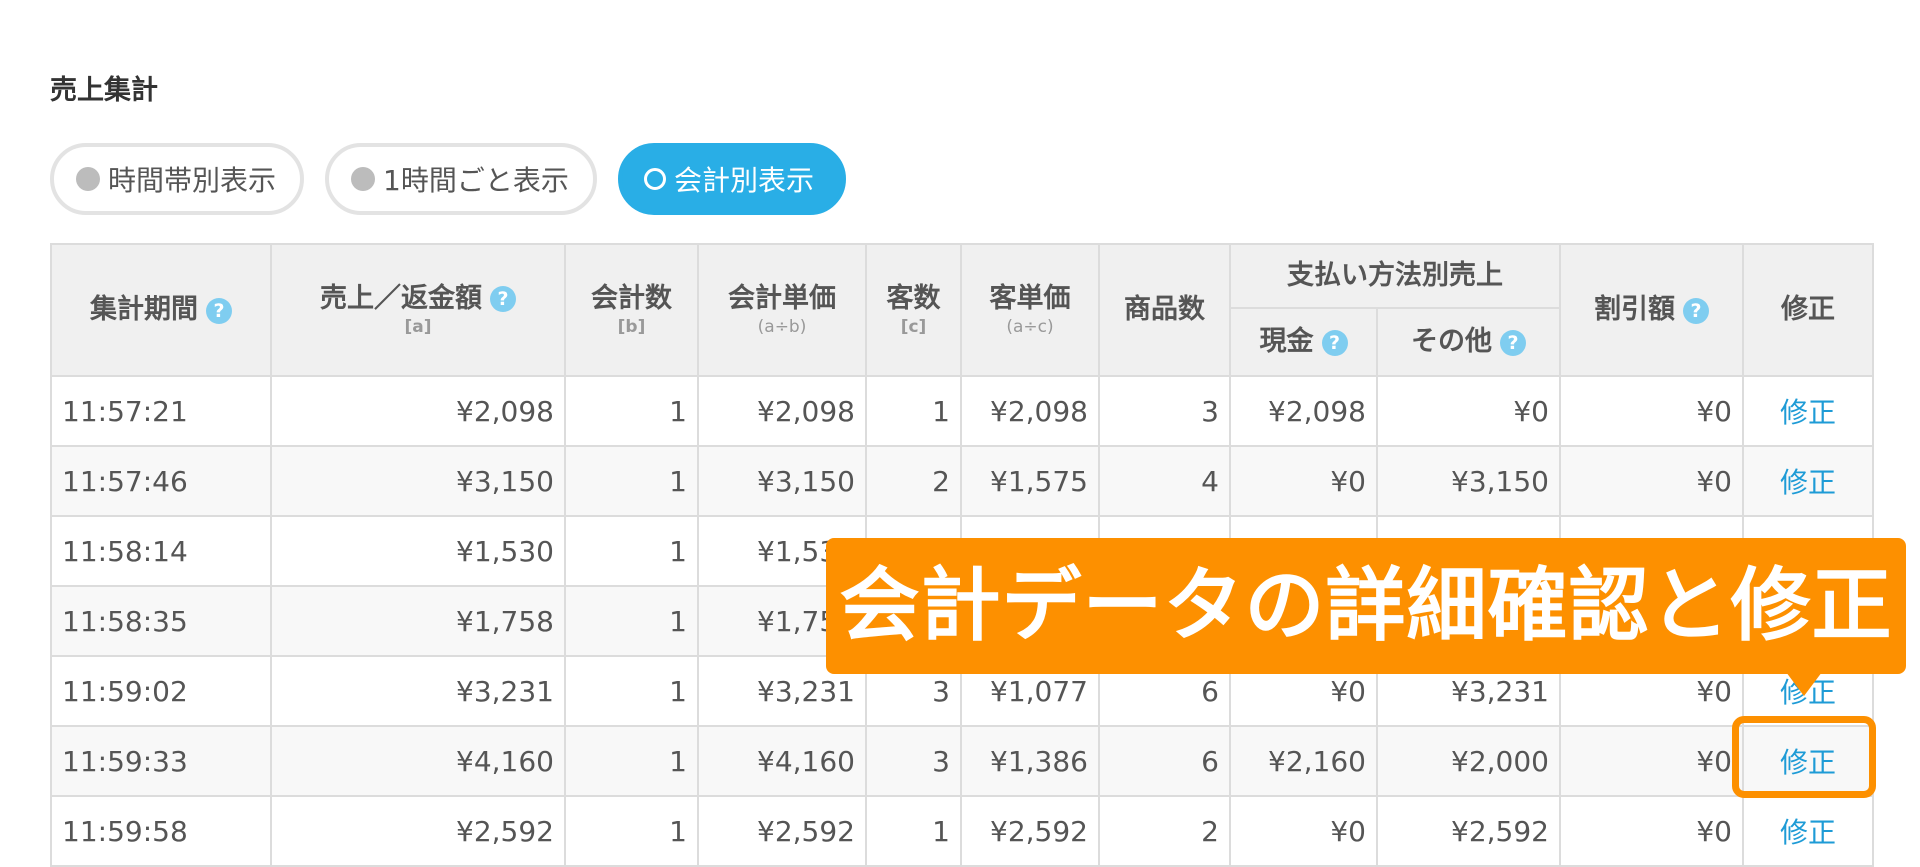  What do you see at coordinates (104, 90) in the screenshot?
I see `section-title: 売上集計` at bounding box center [104, 90].